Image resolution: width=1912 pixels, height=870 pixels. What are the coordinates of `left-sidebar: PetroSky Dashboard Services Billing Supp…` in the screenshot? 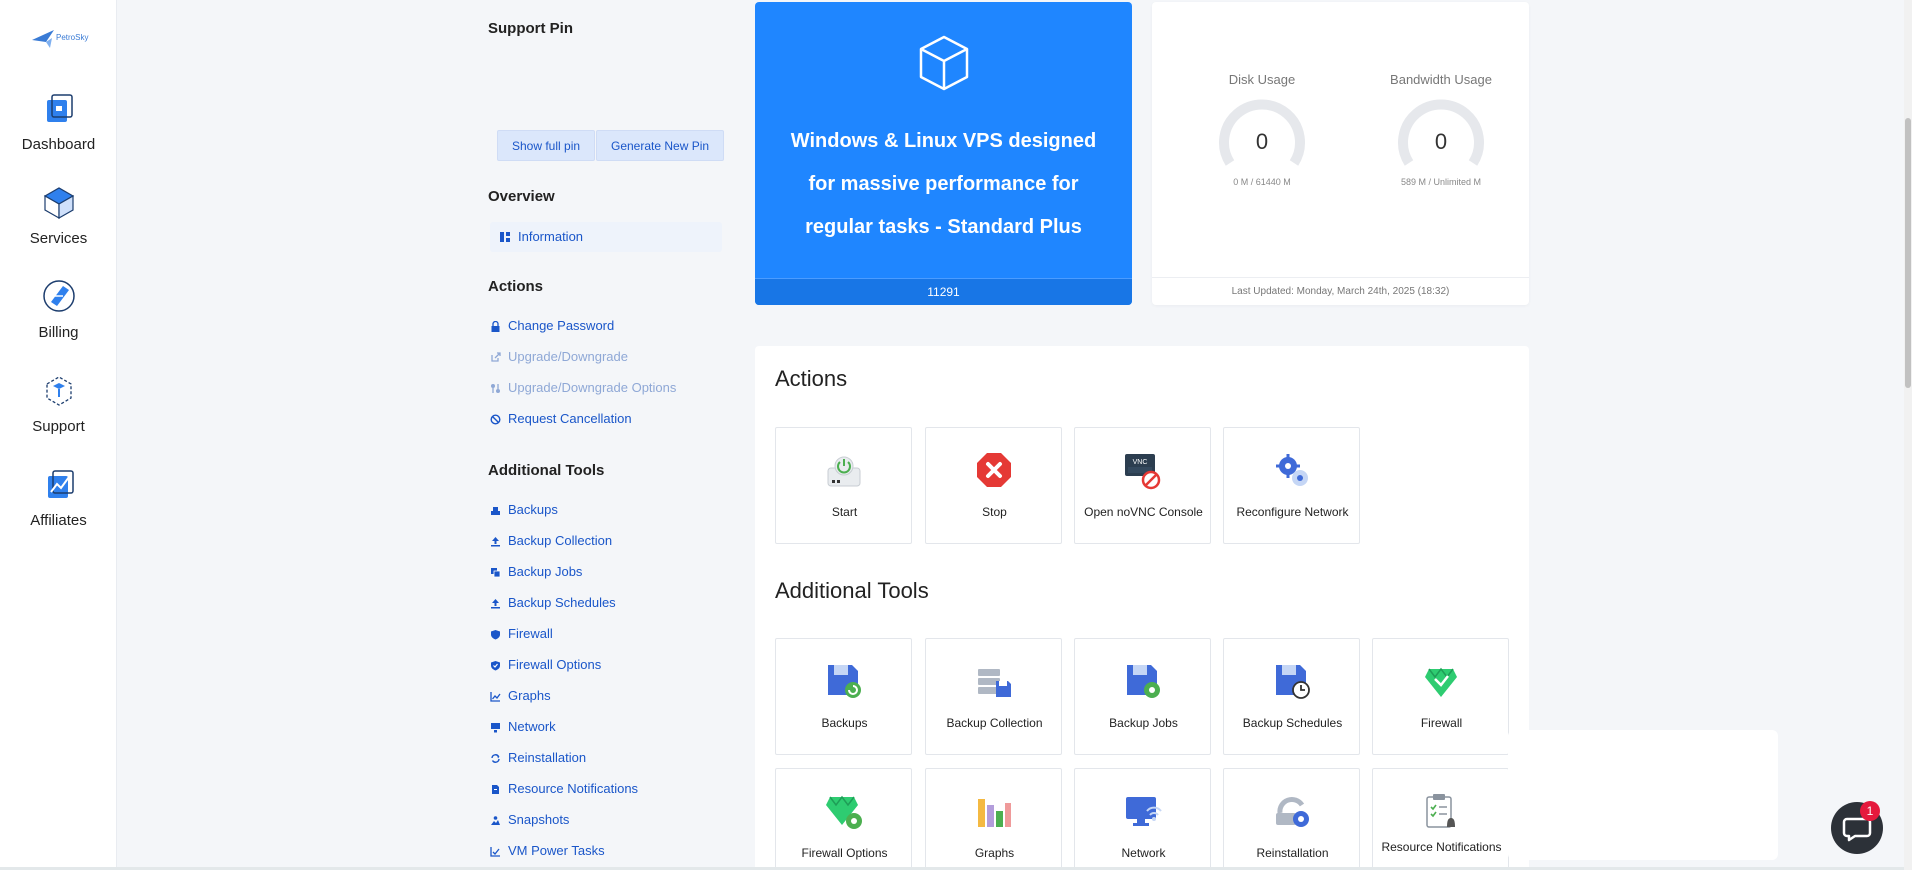 It's located at (58, 435).